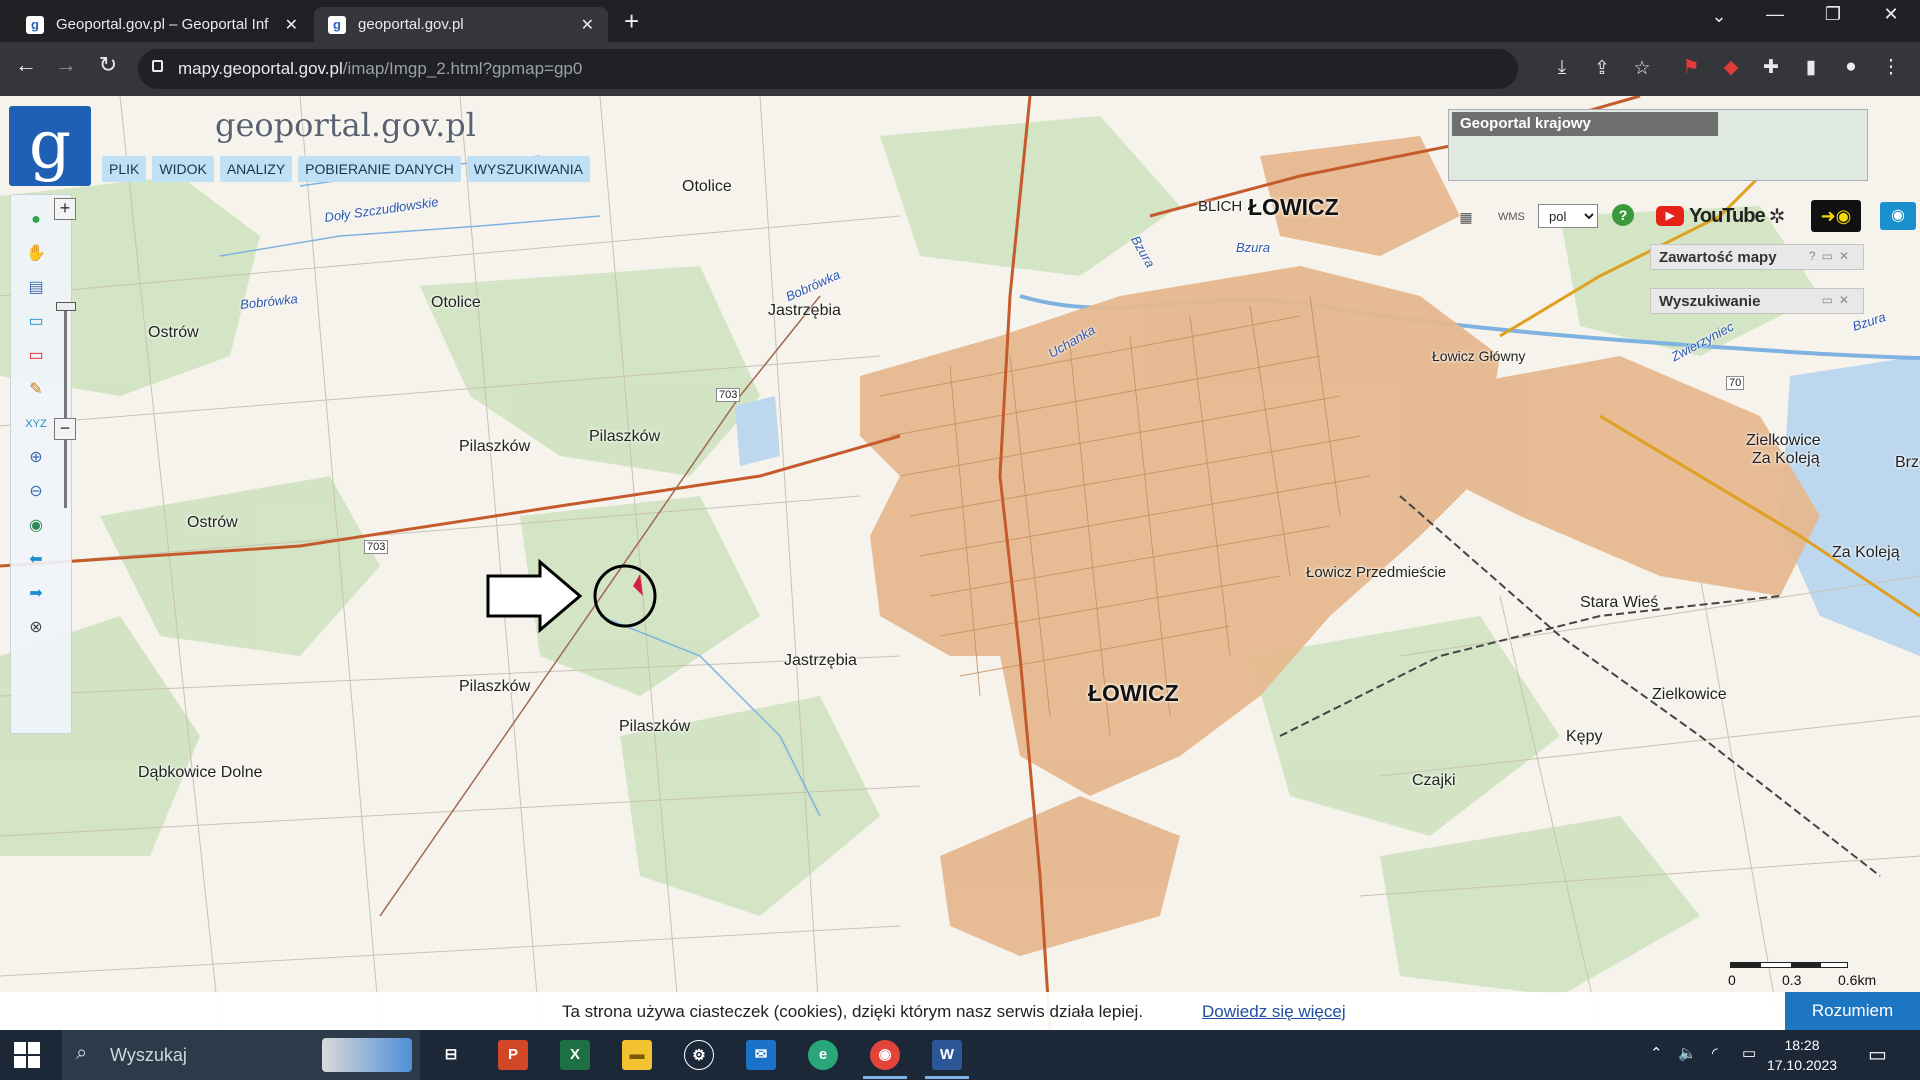 This screenshot has width=1920, height=1080. Describe the element at coordinates (1715, 1053) in the screenshot. I see `wifi-icon: ◜` at that location.